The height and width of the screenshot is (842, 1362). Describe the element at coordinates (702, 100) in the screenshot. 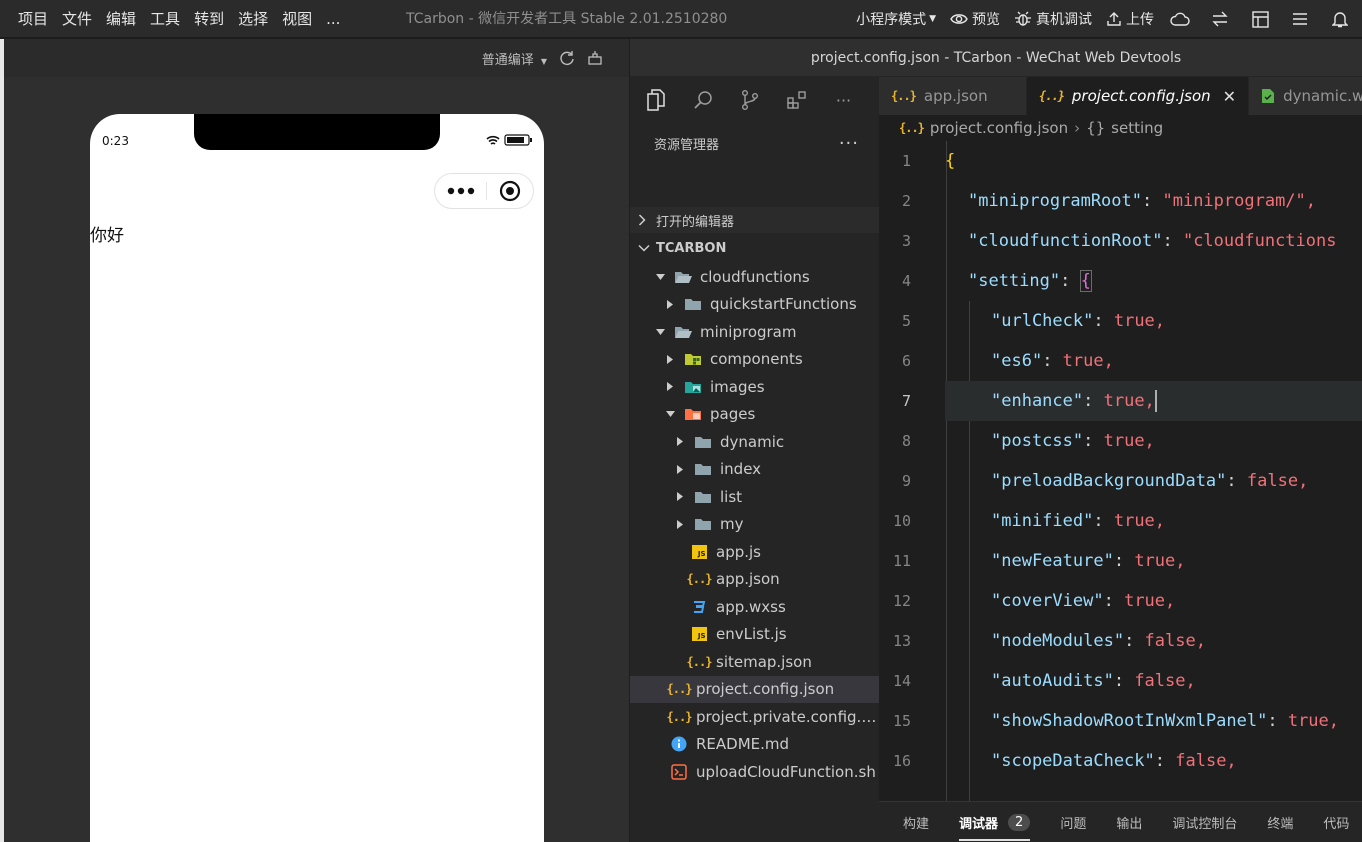

I see `search-view-button` at that location.